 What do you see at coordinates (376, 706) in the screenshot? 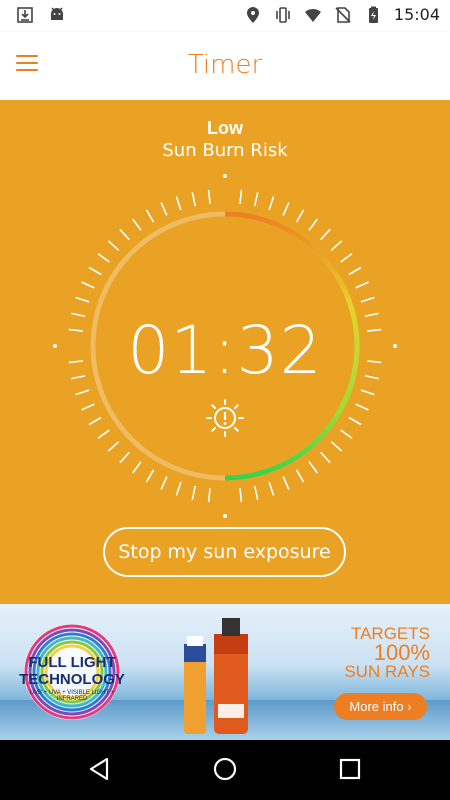
I see `more-info-label: More info` at bounding box center [376, 706].